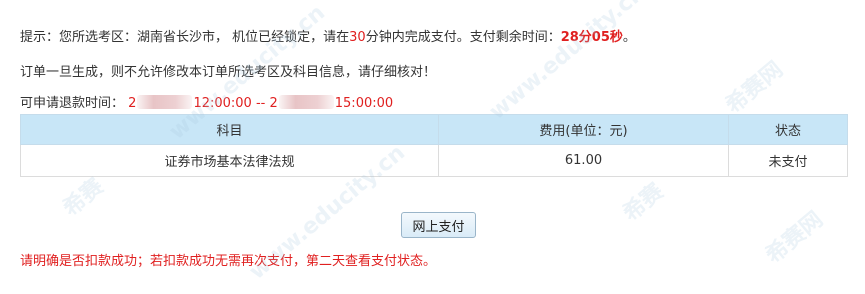 The height and width of the screenshot is (294, 865). Describe the element at coordinates (185, 37) in the screenshot. I see `notice-prefix: 提示：您所选考区：湖南省长沙市， 机位已经锁定，请在` at that location.